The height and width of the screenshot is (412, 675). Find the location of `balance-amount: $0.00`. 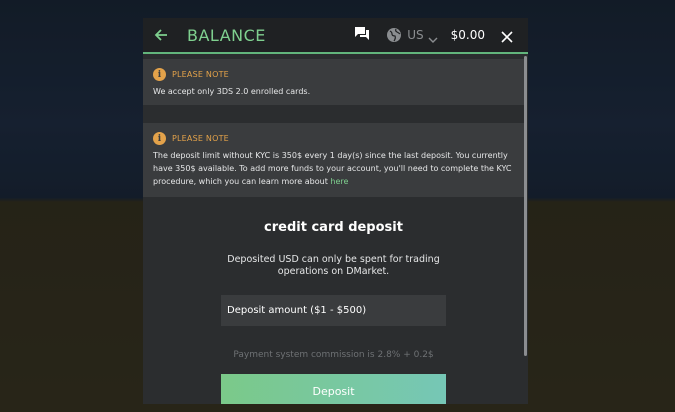

balance-amount: $0.00 is located at coordinates (467, 35).